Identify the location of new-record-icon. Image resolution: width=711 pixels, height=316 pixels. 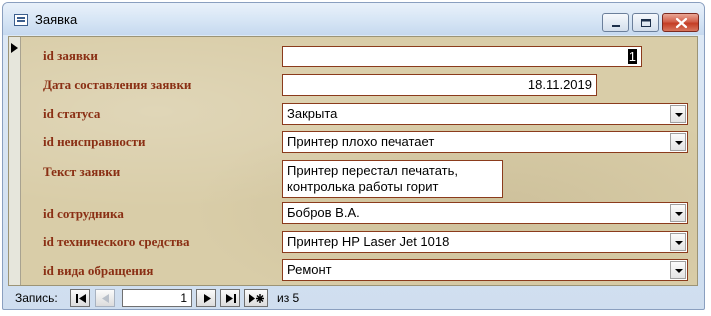
(256, 298).